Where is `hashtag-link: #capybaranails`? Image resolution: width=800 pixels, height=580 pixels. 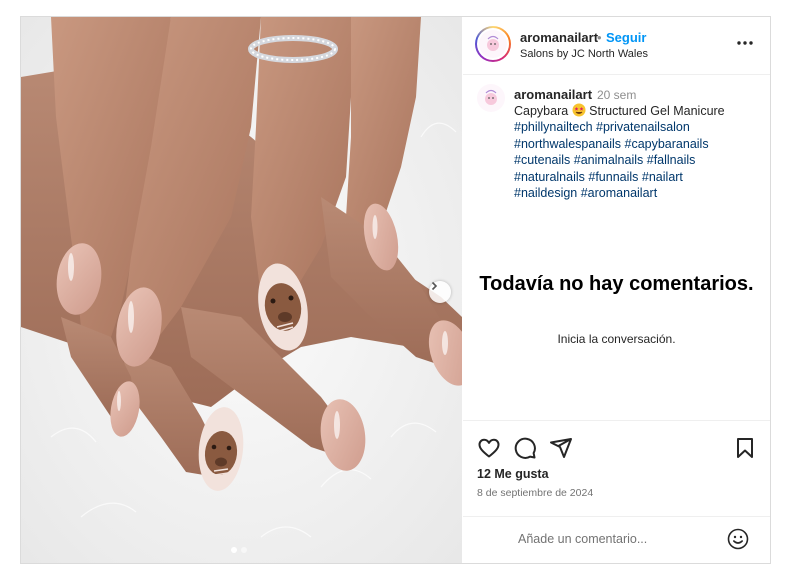
hashtag-link: #capybaranails is located at coordinates (667, 144).